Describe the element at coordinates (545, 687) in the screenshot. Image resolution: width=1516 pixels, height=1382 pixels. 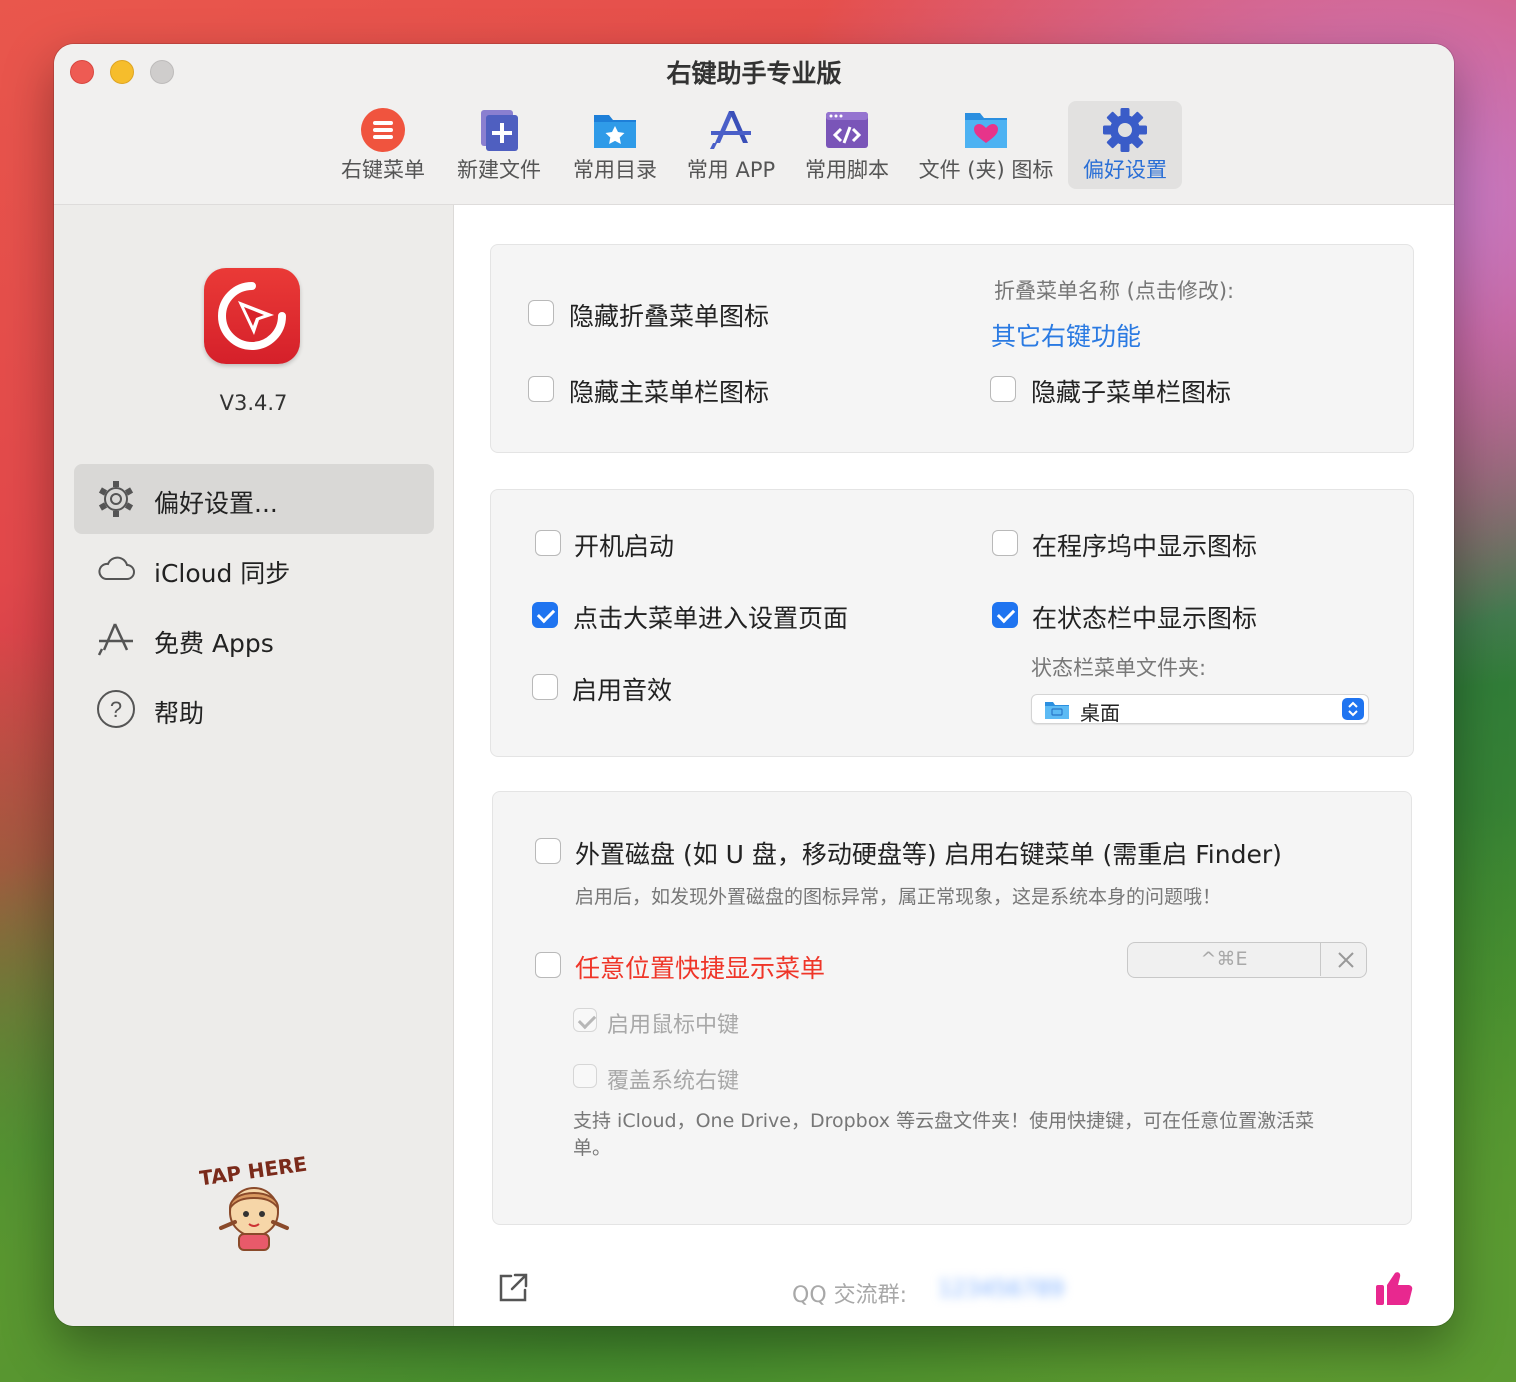
I see `sound-effects-checkbox` at that location.